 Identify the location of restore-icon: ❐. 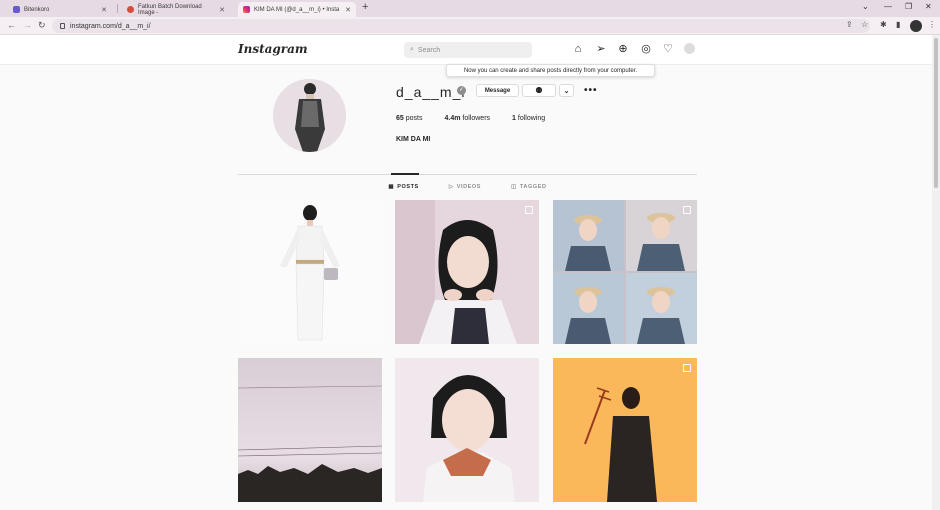
(908, 6).